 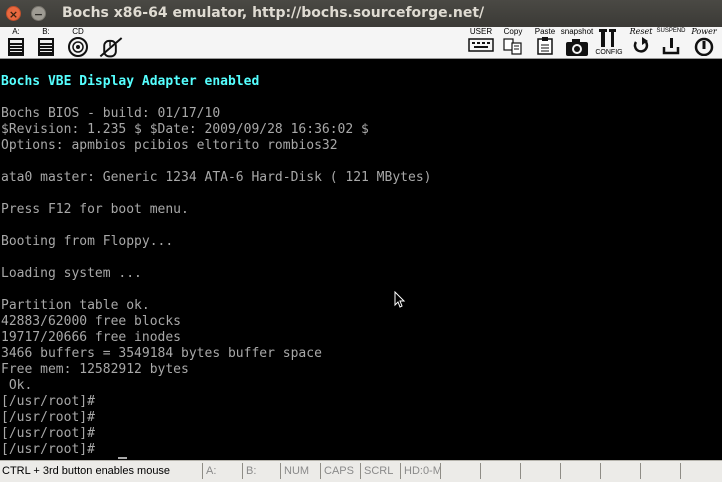 I want to click on mouse-disabled-icon, so click(x=111, y=47).